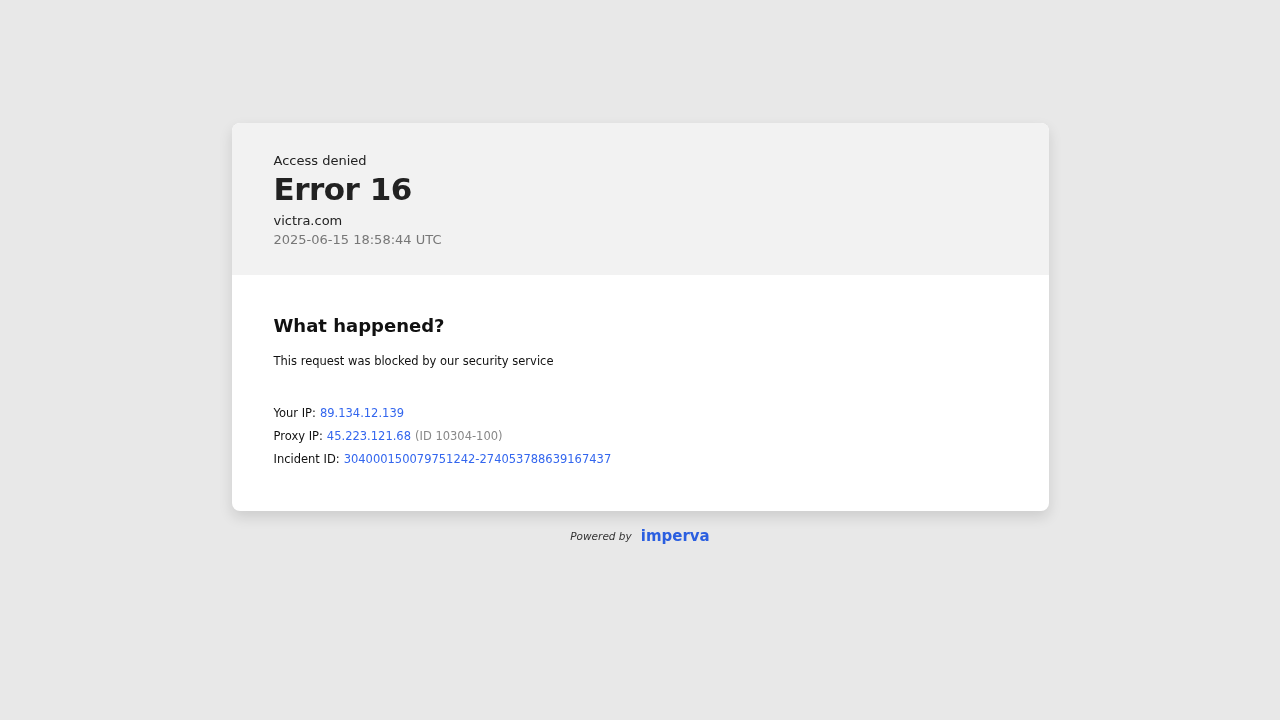 The height and width of the screenshot is (720, 1280). Describe the element at coordinates (306, 459) in the screenshot. I see `detail-label: Incident ID:` at that location.